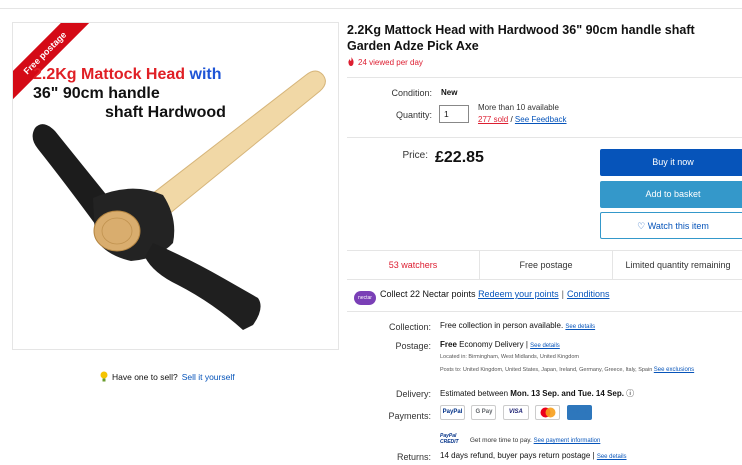 Image resolution: width=742 pixels, height=465 pixels. I want to click on price-label: Price:, so click(415, 155).